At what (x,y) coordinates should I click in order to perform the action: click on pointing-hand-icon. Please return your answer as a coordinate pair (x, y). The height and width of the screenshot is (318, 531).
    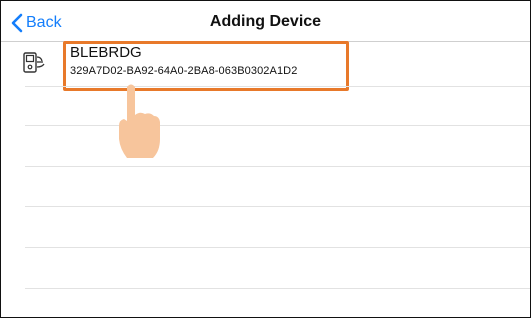
    Looking at the image, I should click on (138, 123).